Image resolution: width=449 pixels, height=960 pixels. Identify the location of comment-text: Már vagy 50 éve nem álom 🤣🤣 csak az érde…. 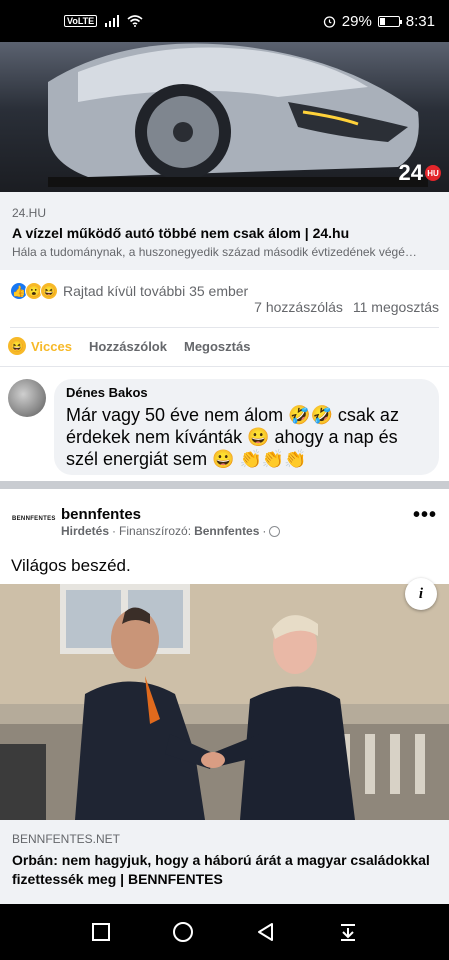
(232, 437).